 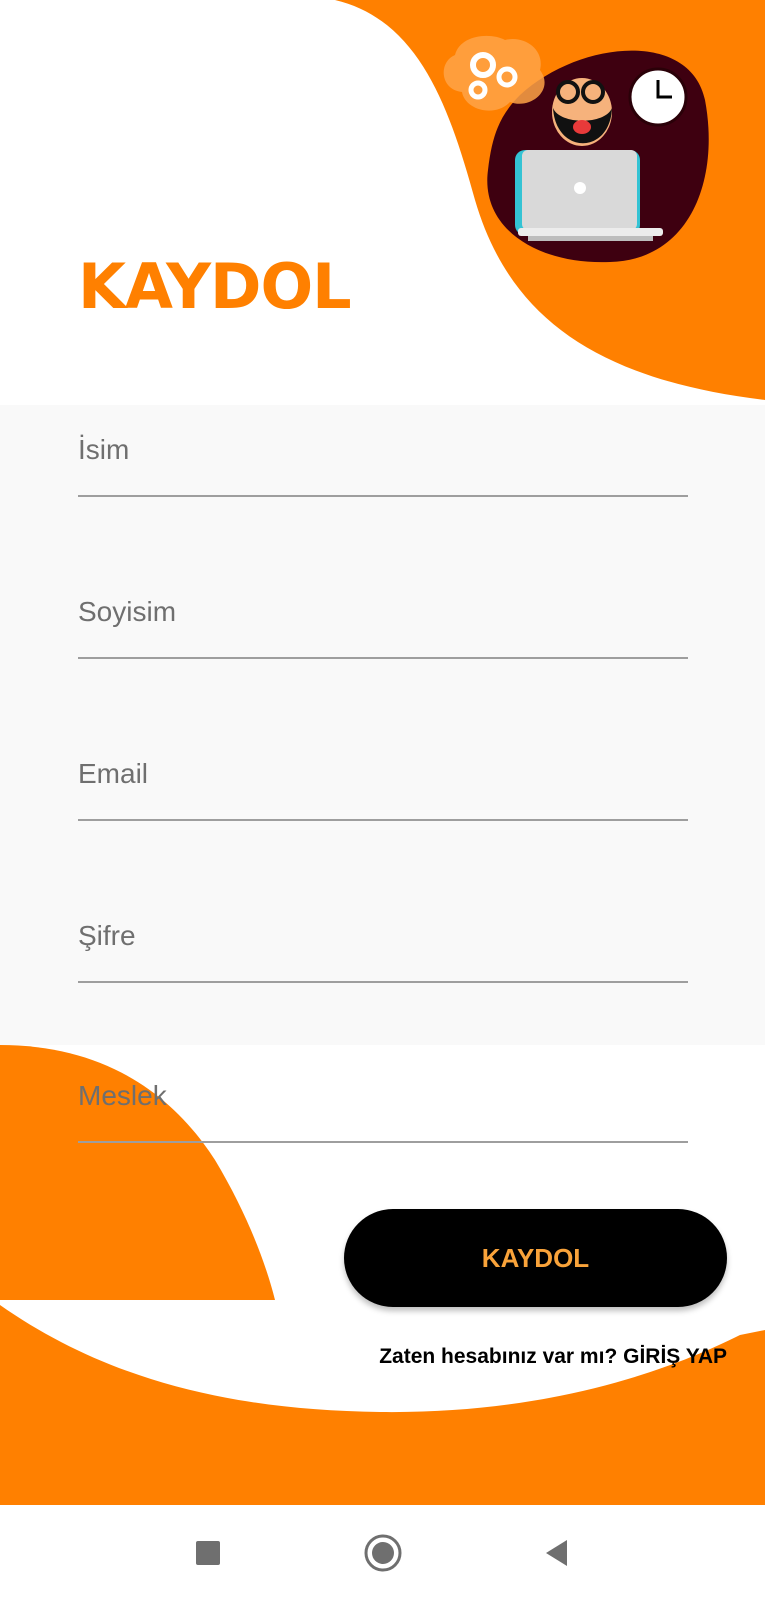 I want to click on surname-field, so click(x=383, y=614).